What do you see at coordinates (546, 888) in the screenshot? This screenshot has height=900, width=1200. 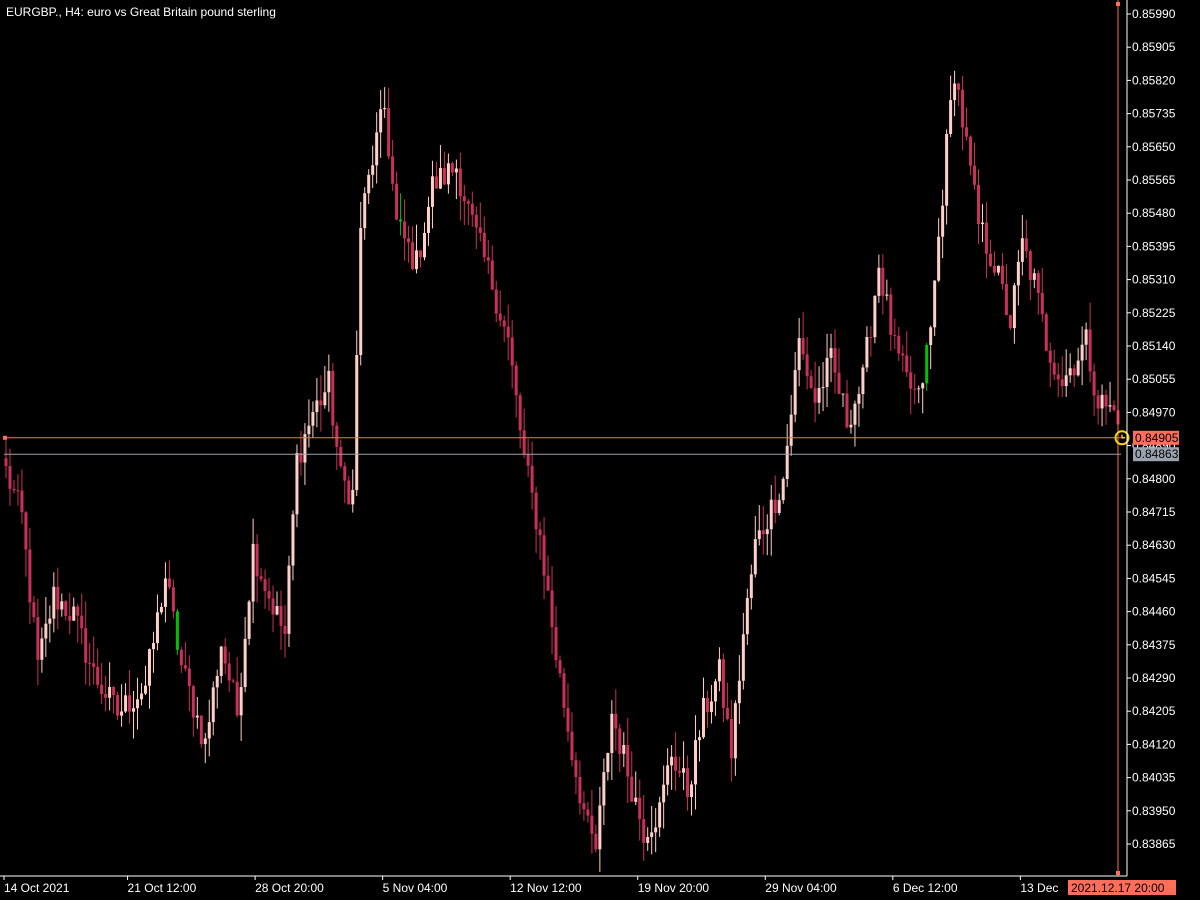 I see `time-tick-label: 12 Nov 12:00` at bounding box center [546, 888].